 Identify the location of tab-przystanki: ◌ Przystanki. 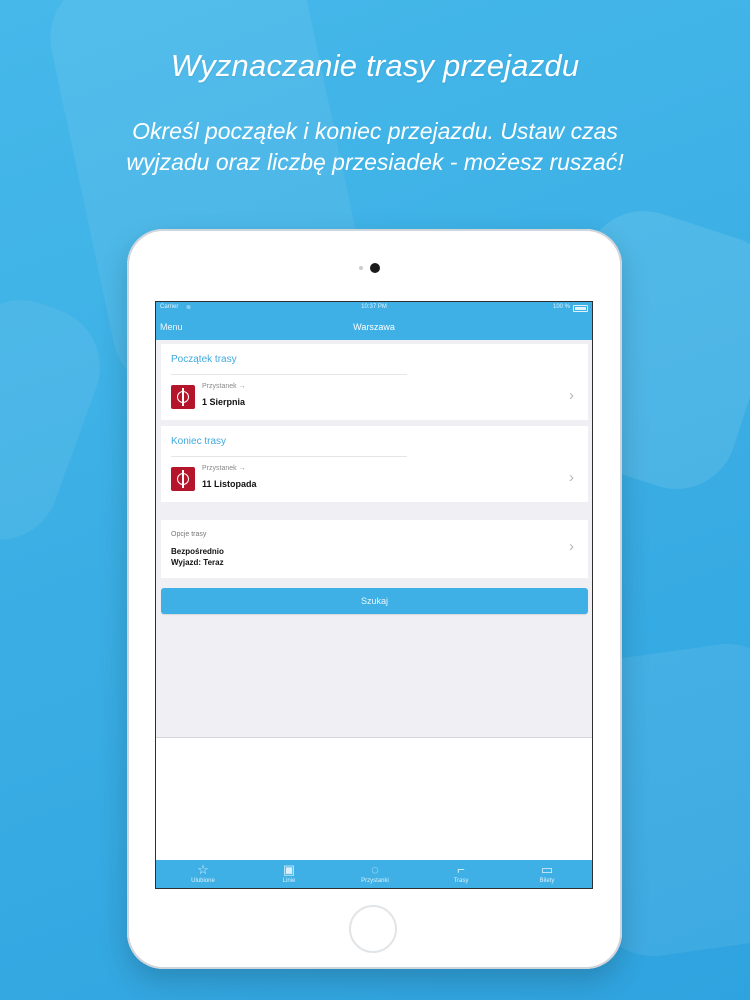
(375, 874).